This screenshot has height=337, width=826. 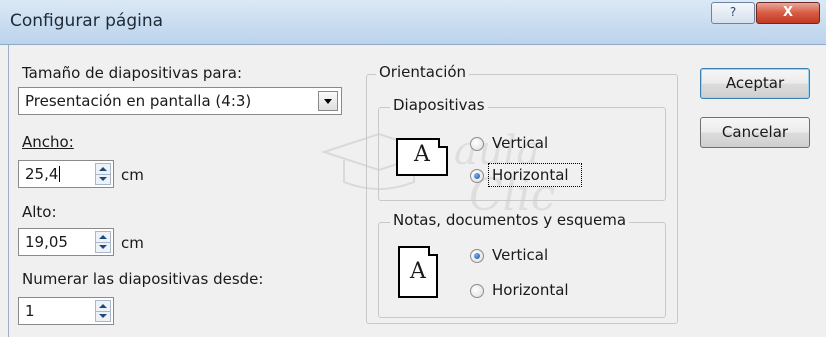 What do you see at coordinates (30, 311) in the screenshot?
I see `numbering-value: 1` at bounding box center [30, 311].